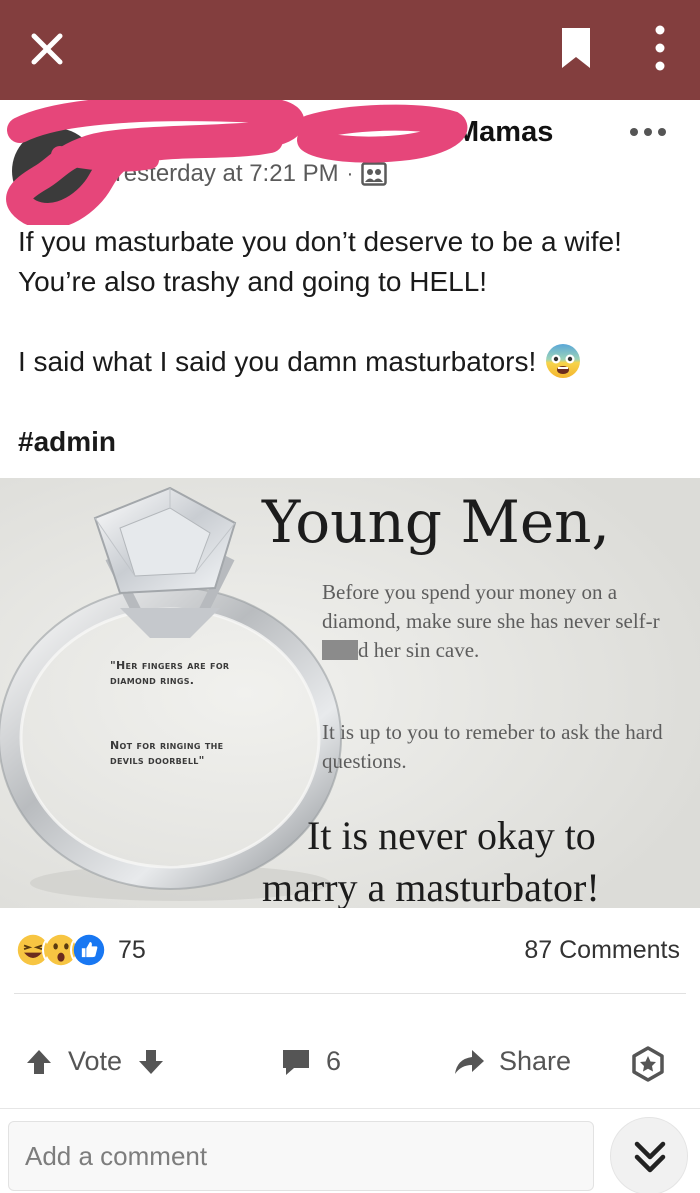 The image size is (700, 1193). What do you see at coordinates (504, 132) in the screenshot?
I see `group-name: Mamas` at bounding box center [504, 132].